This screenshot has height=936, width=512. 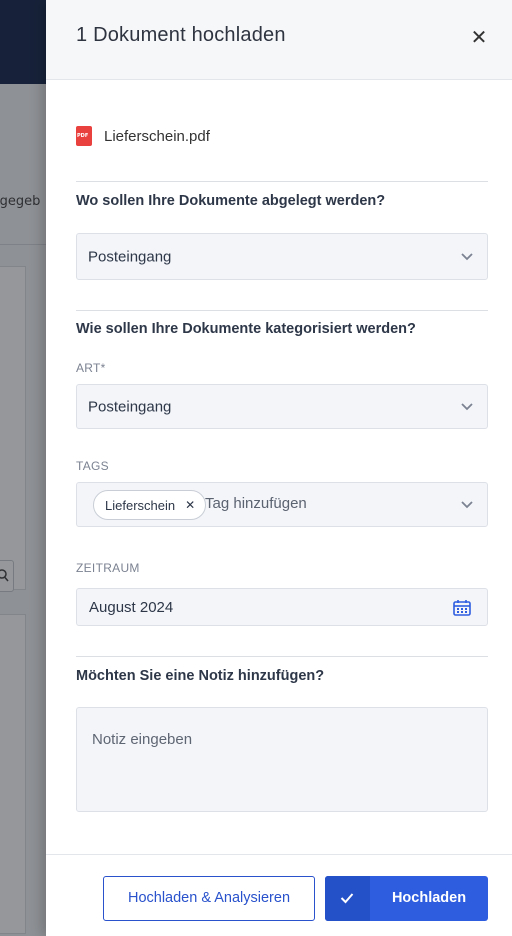 I want to click on tags-select: Lieferschein ✕ Tag hinzufügen, so click(x=282, y=504).